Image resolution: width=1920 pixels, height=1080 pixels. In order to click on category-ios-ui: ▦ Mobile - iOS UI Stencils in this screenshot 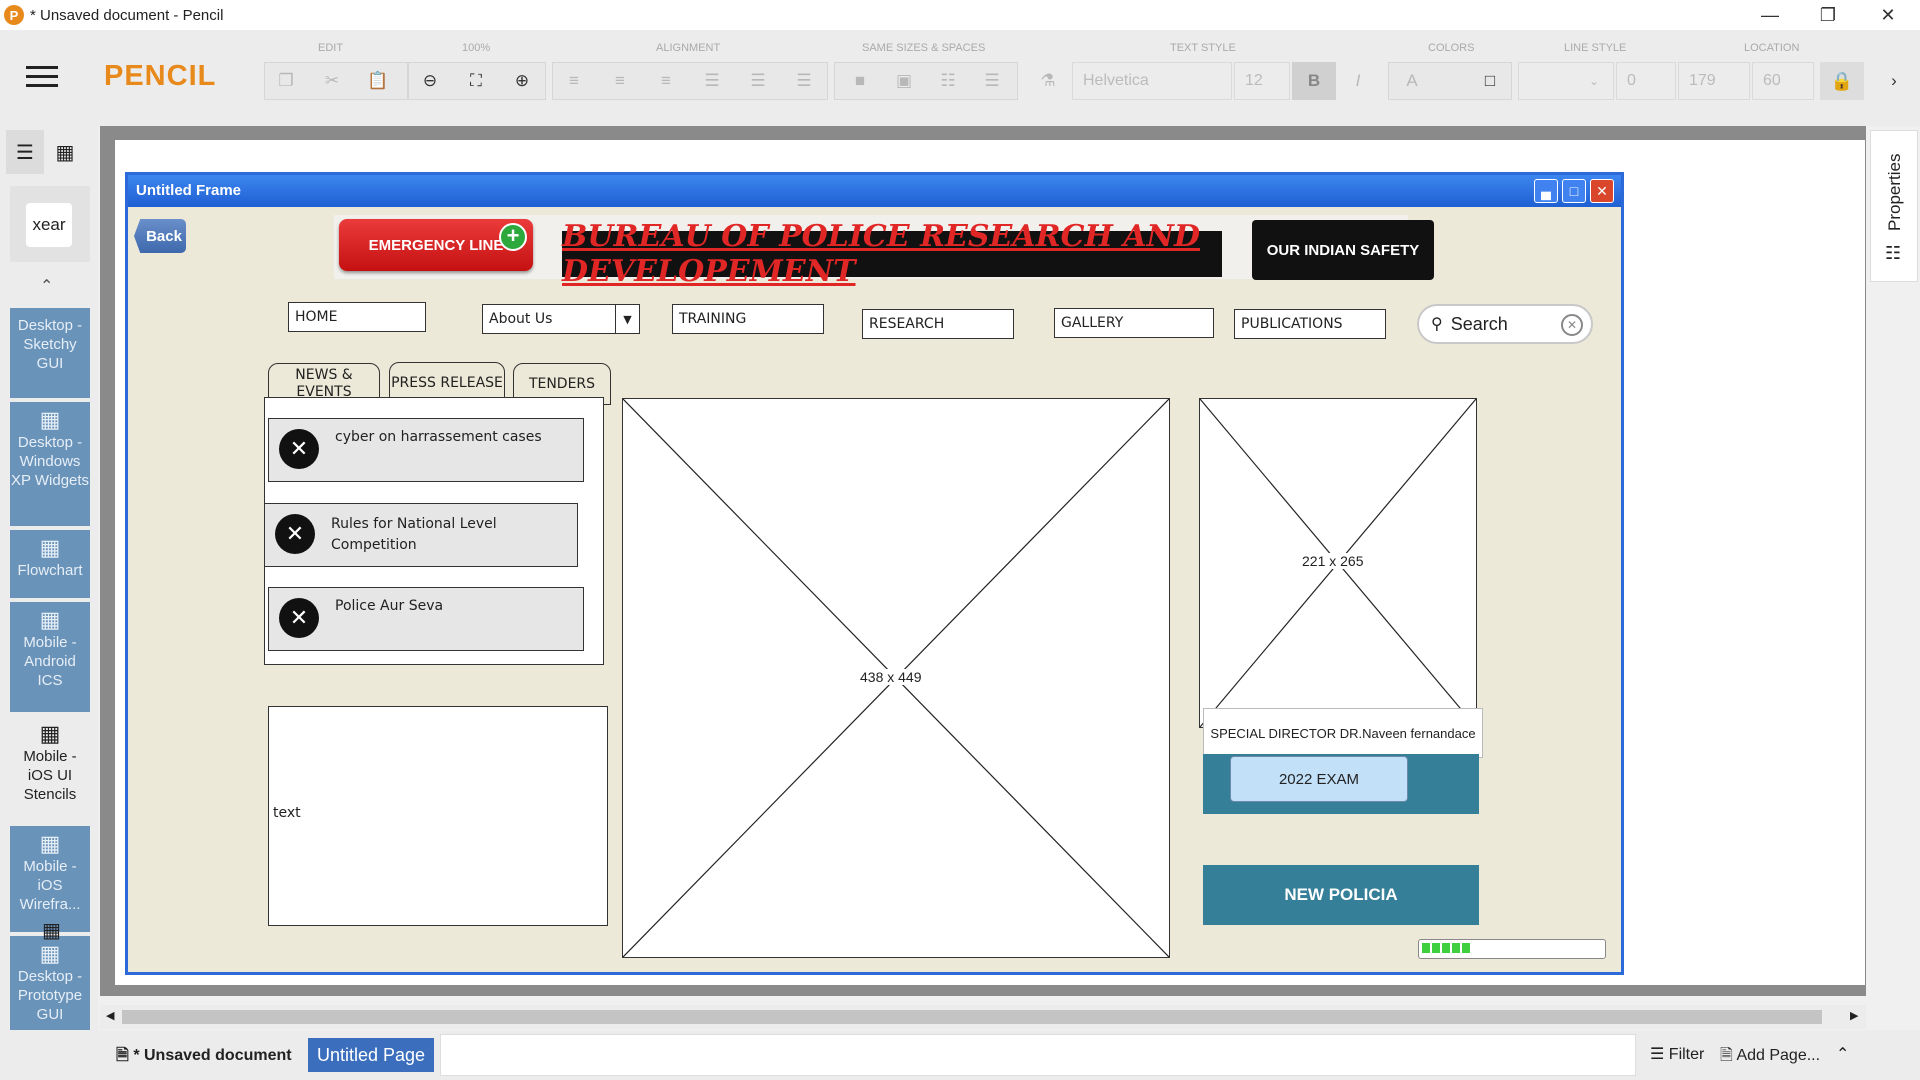, I will do `click(50, 769)`.